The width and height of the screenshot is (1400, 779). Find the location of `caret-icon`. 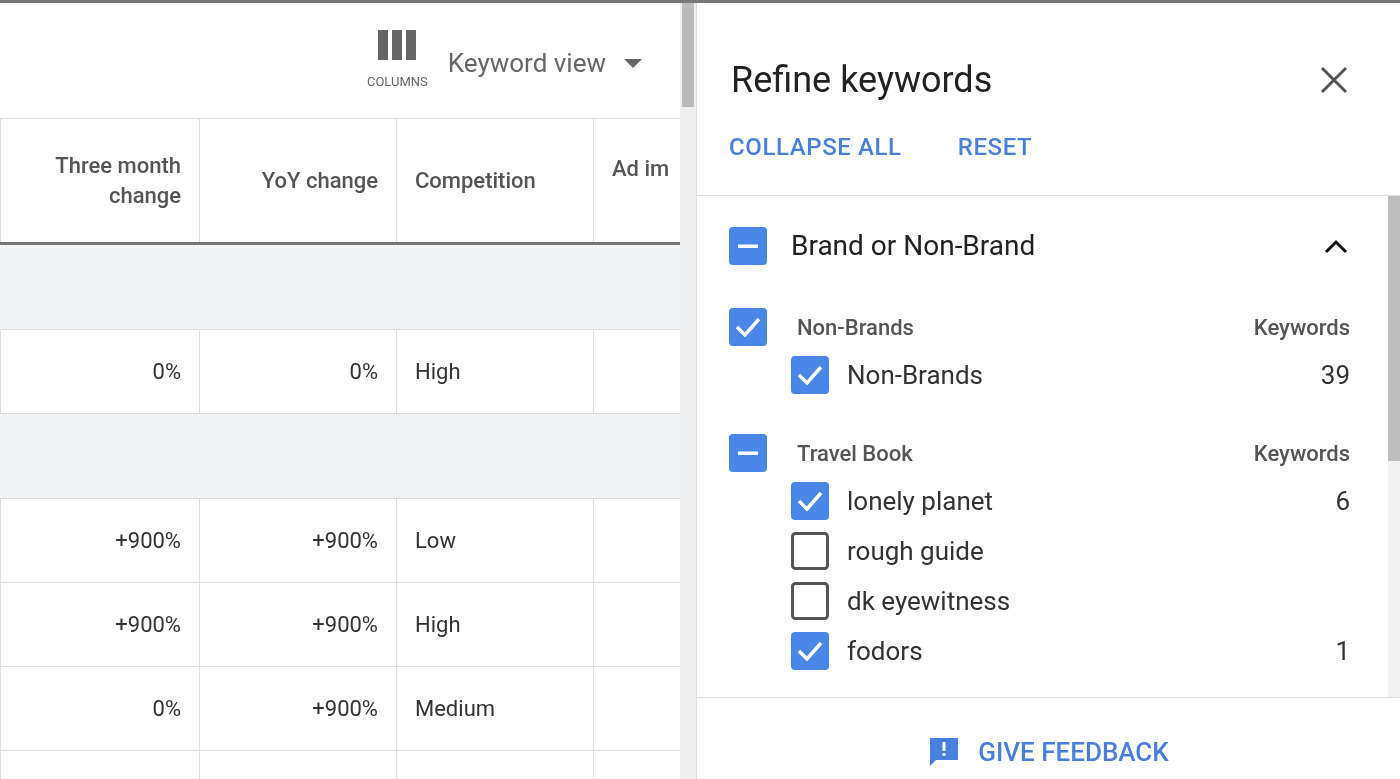

caret-icon is located at coordinates (633, 63).